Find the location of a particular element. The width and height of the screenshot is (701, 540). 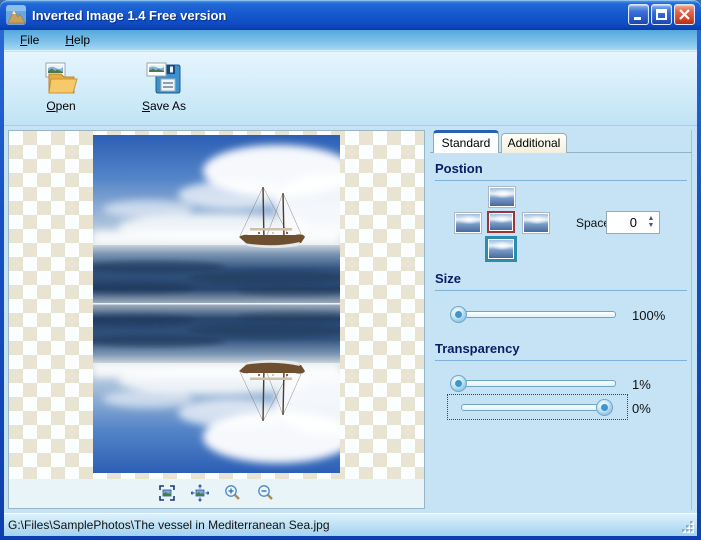

app-icon is located at coordinates (16, 15).